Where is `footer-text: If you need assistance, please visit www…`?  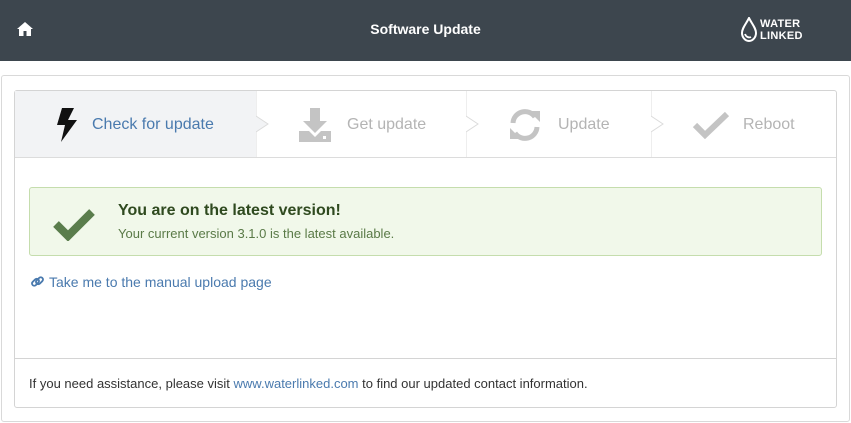 footer-text: If you need assistance, please visit www… is located at coordinates (308, 384).